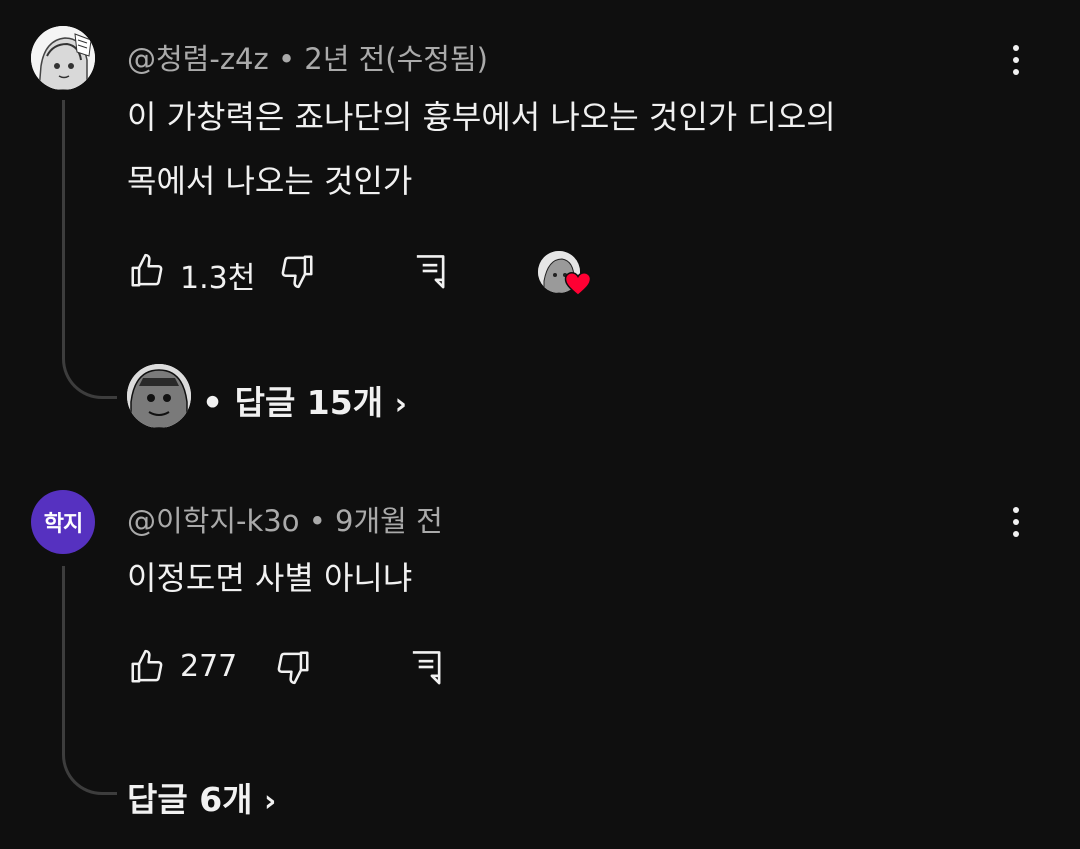 This screenshot has width=1080, height=849. What do you see at coordinates (396, 59) in the screenshot?
I see `comment-age: 2년 전(수정됨)` at bounding box center [396, 59].